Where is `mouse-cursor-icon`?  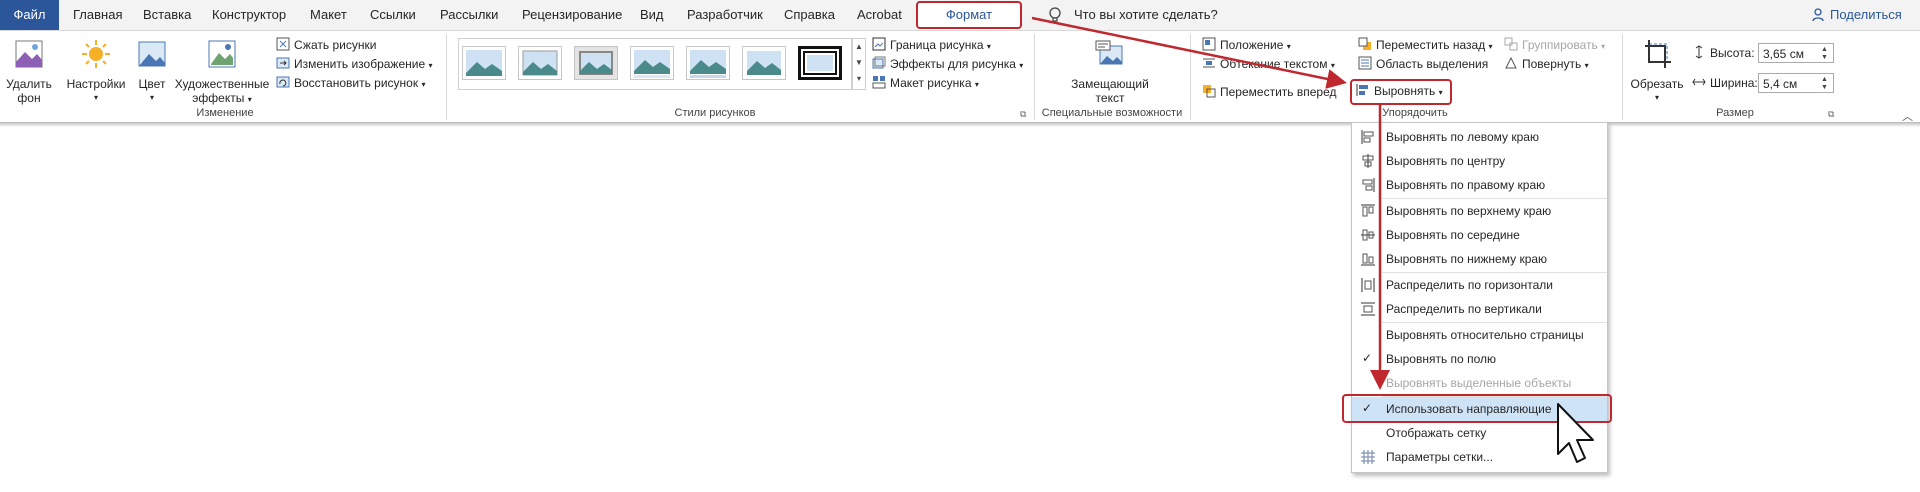
mouse-cursor-icon is located at coordinates (1575, 433).